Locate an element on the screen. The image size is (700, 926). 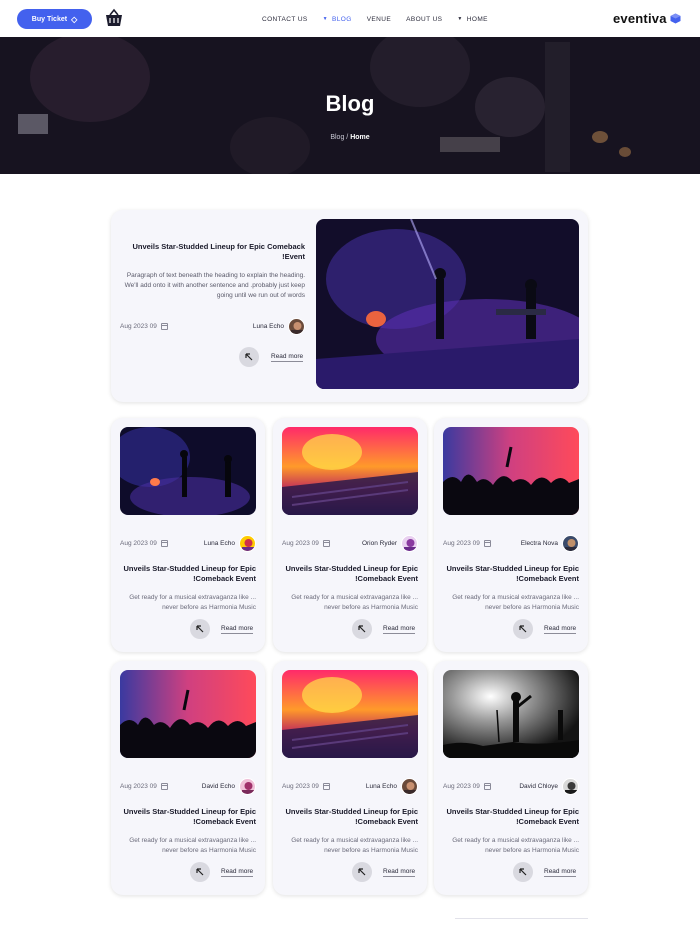
author-name: Orion Ryder is located at coordinates (379, 543).